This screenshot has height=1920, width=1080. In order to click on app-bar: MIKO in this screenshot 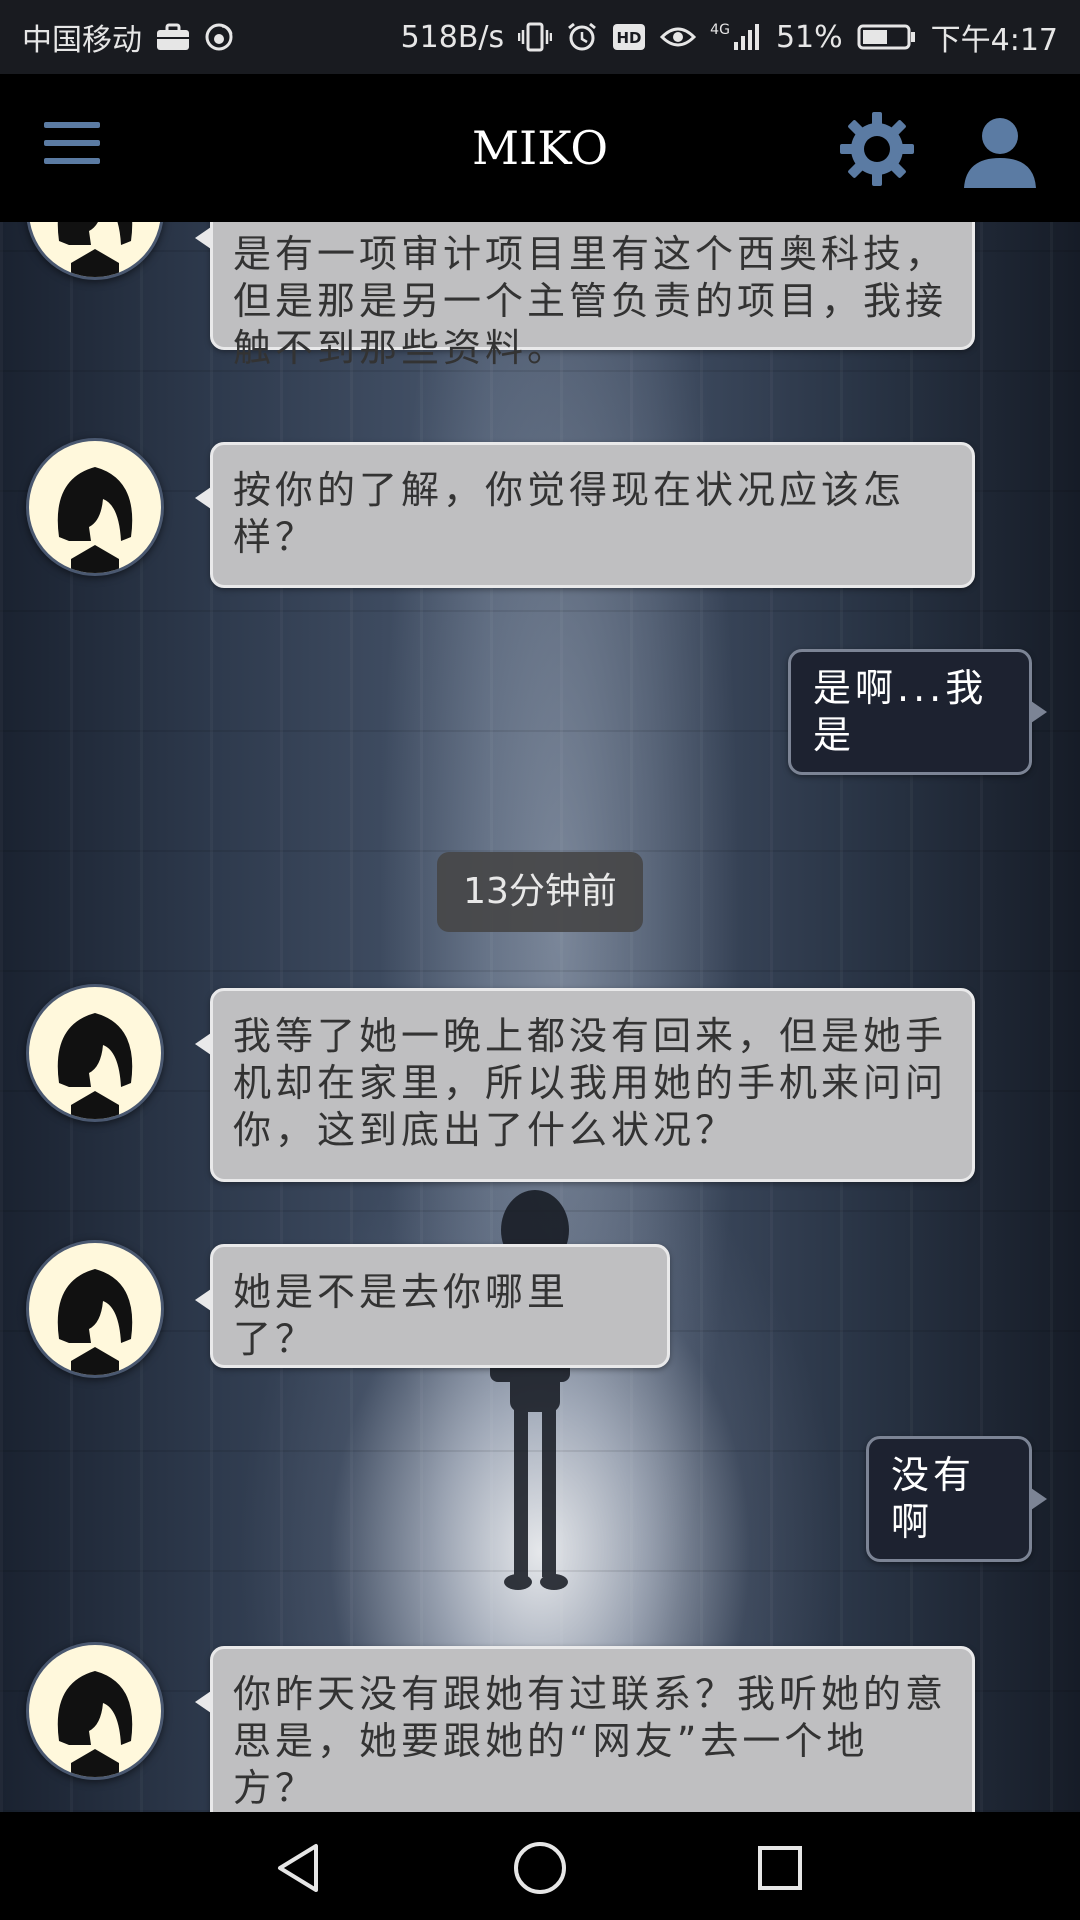, I will do `click(540, 148)`.